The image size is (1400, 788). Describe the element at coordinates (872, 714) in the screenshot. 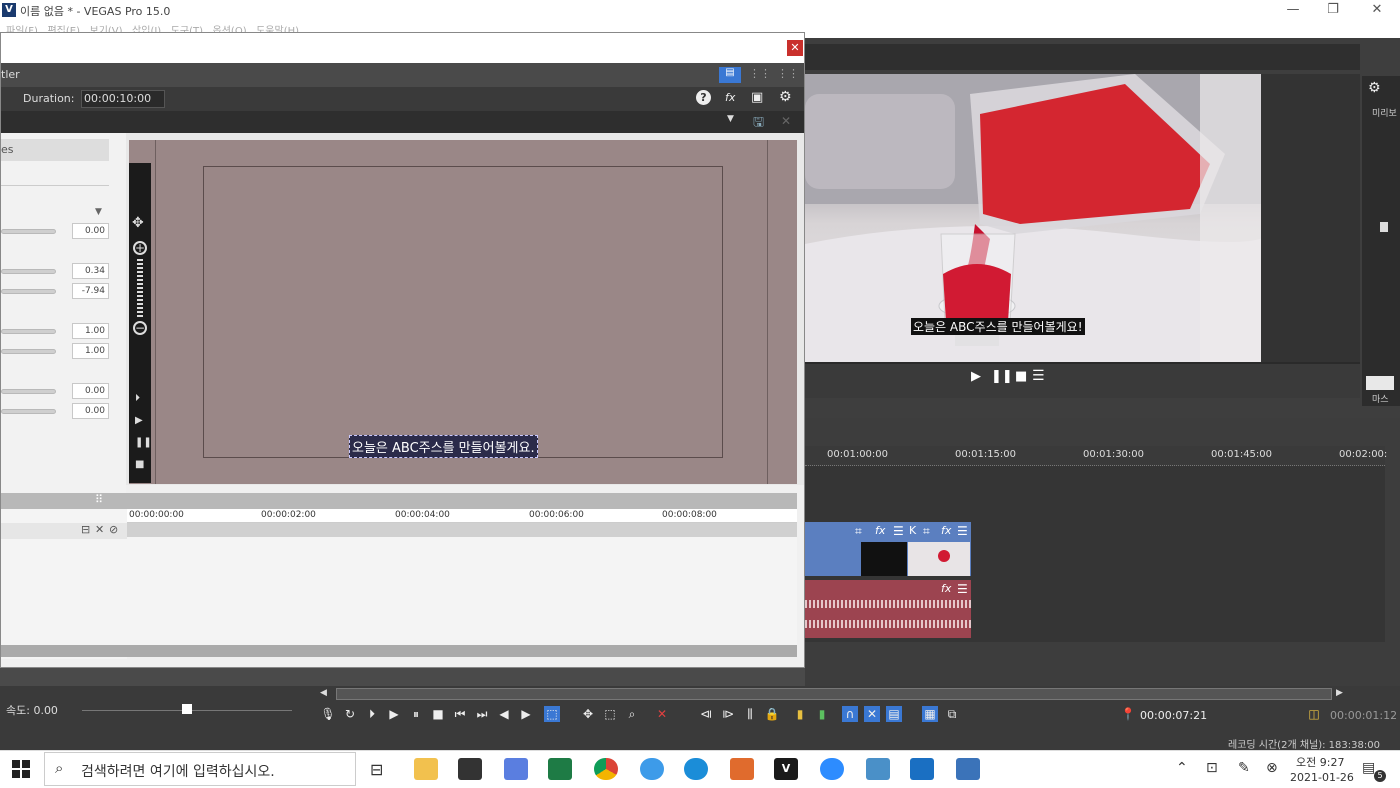

I see `auto-crossfade-icon: ✕` at that location.